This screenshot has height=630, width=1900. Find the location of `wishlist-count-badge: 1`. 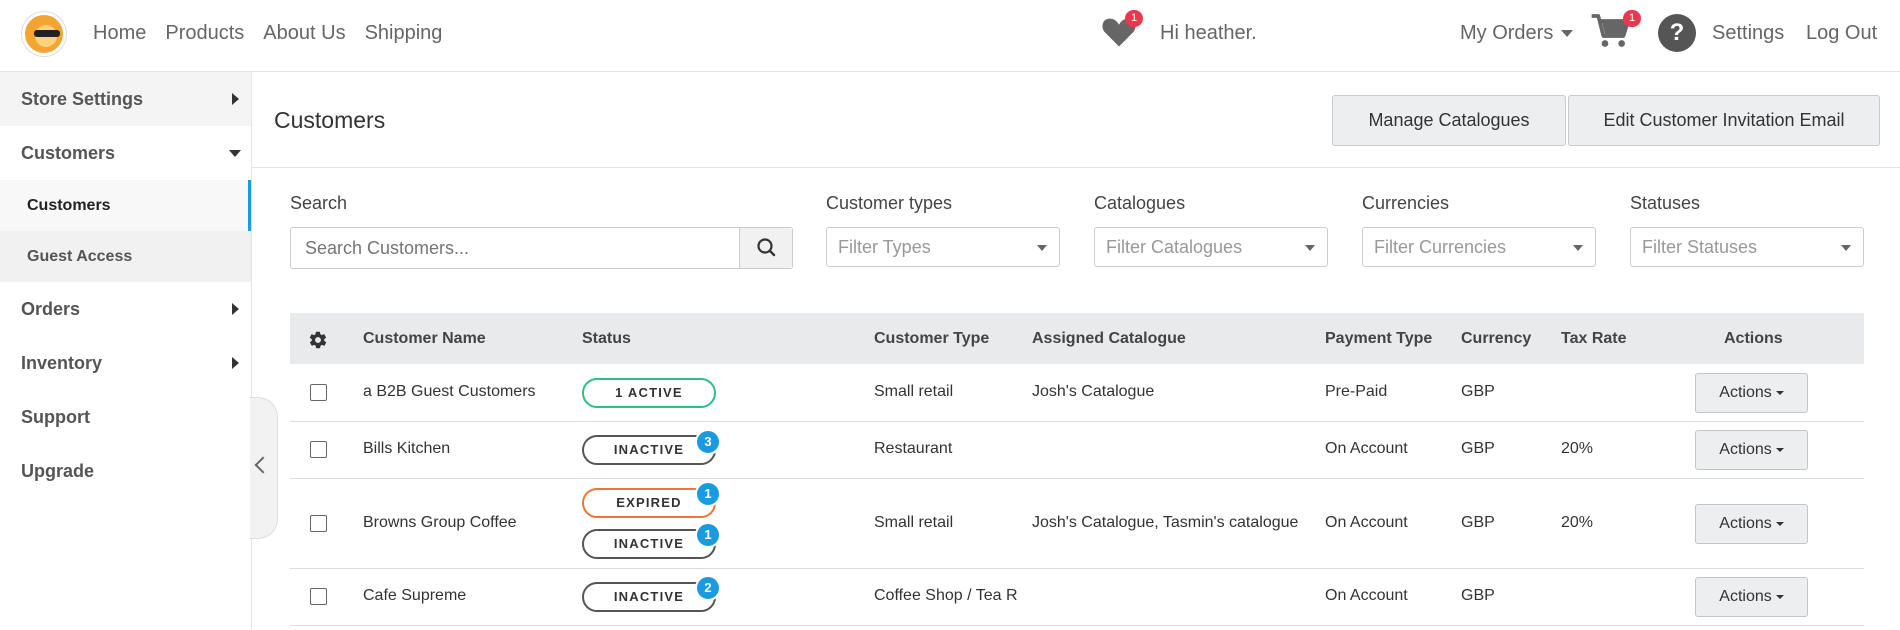

wishlist-count-badge: 1 is located at coordinates (1134, 18).